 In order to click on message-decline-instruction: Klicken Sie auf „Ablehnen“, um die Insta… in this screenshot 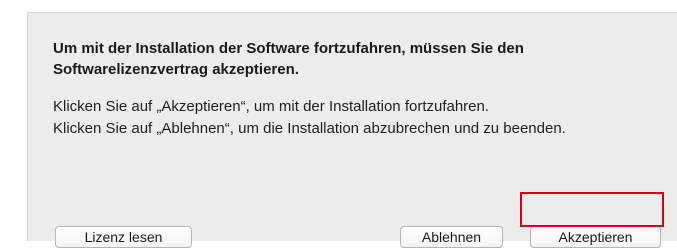, I will do `click(309, 128)`.